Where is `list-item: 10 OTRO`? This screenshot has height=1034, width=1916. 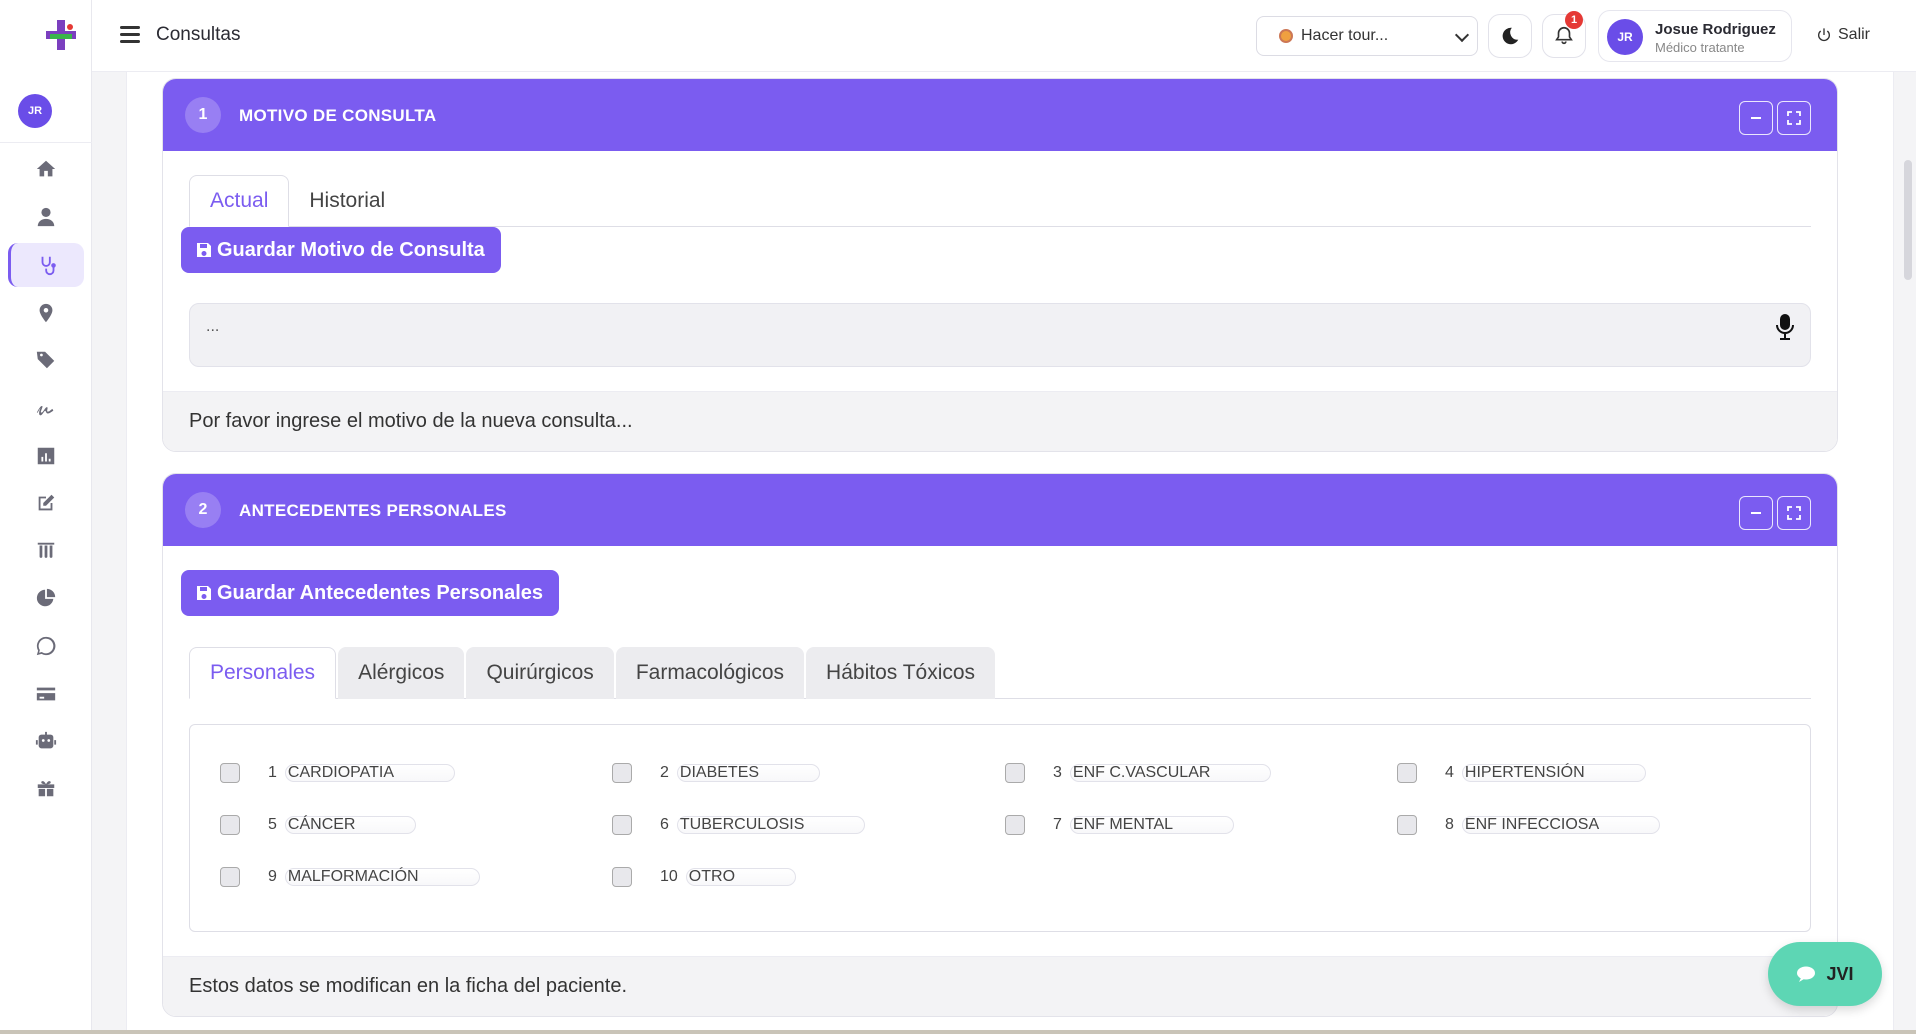
list-item: 10 OTRO is located at coordinates (704, 877).